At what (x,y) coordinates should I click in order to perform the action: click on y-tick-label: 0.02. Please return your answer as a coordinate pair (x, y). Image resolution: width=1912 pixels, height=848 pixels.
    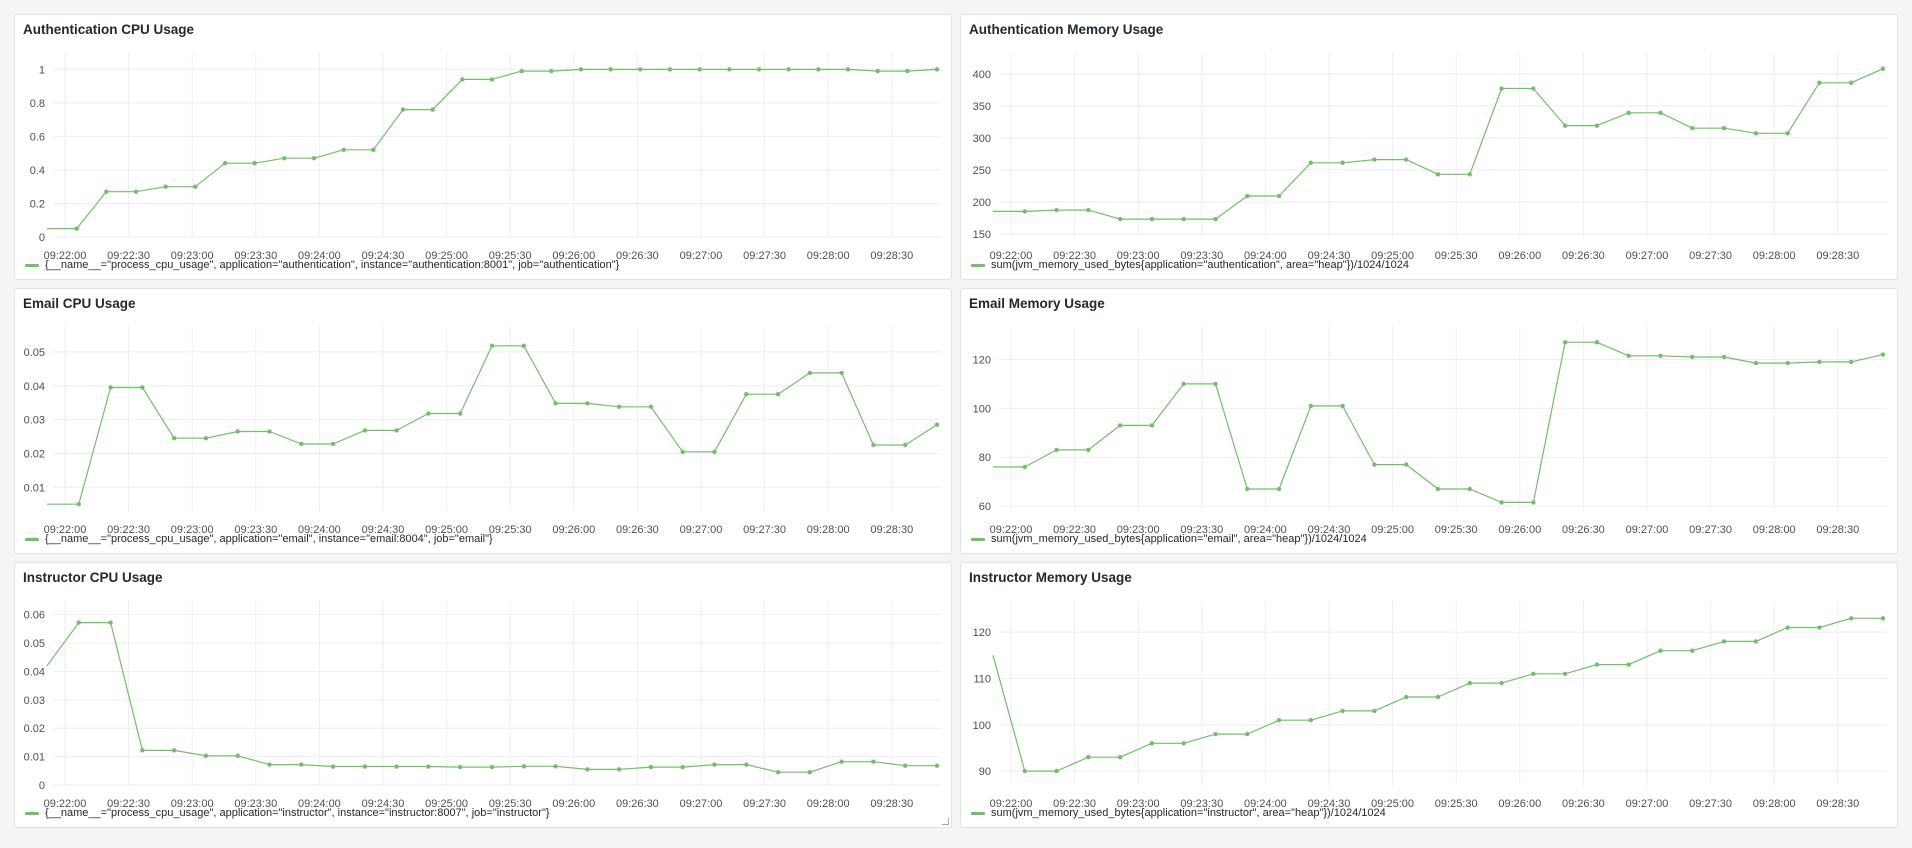
    Looking at the image, I should click on (34, 454).